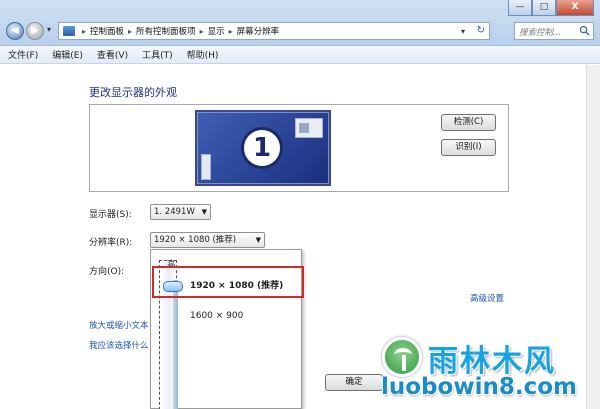  I want to click on breadcrumb-all-items: 所有控制面板项, so click(166, 31).